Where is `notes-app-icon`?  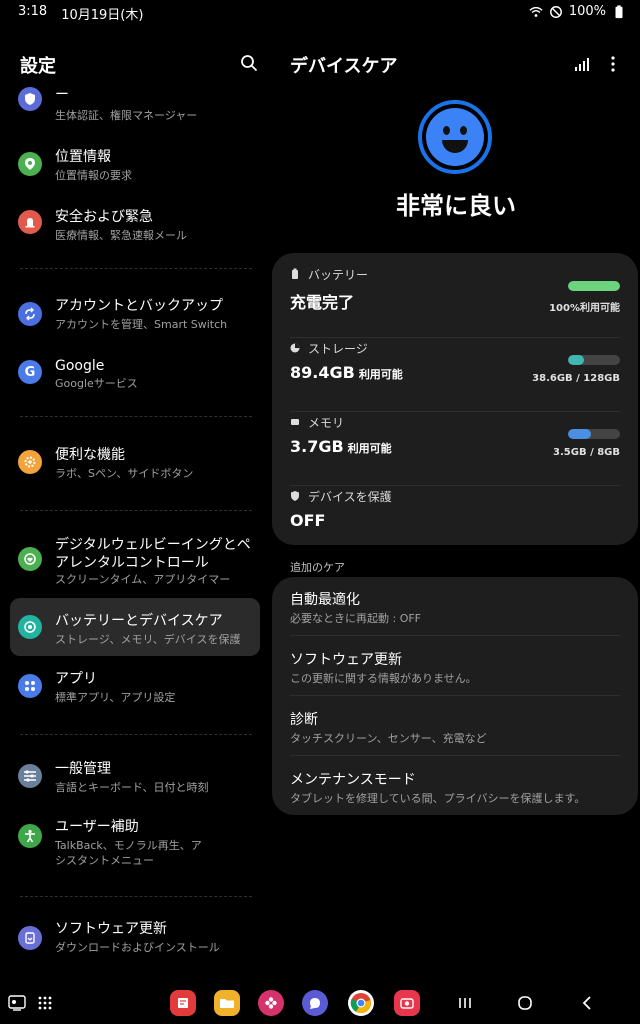
notes-app-icon is located at coordinates (183, 1003).